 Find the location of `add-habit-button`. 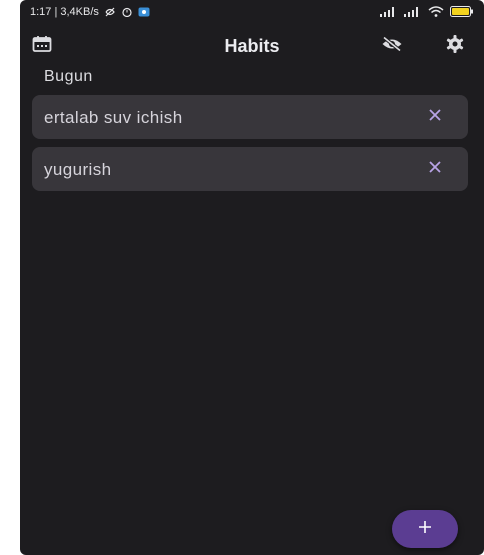

add-habit-button is located at coordinates (425, 529).